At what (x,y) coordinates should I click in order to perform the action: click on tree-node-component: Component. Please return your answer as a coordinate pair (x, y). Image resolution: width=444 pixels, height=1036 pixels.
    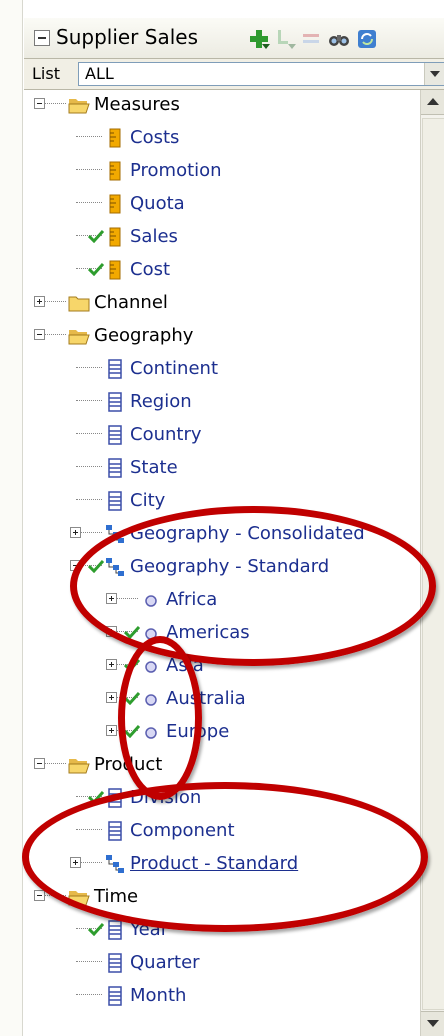
    Looking at the image, I should click on (222, 831).